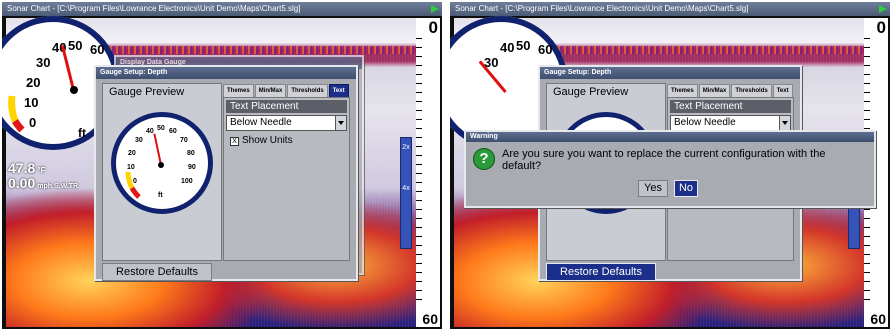 The height and width of the screenshot is (331, 892). I want to click on gauge-label: 0, so click(33, 122).